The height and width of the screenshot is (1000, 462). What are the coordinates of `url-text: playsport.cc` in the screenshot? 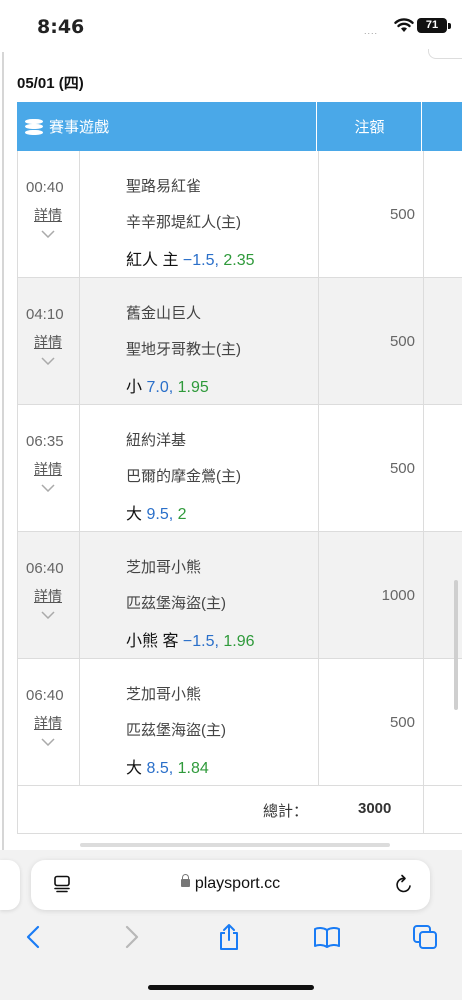 It's located at (230, 883).